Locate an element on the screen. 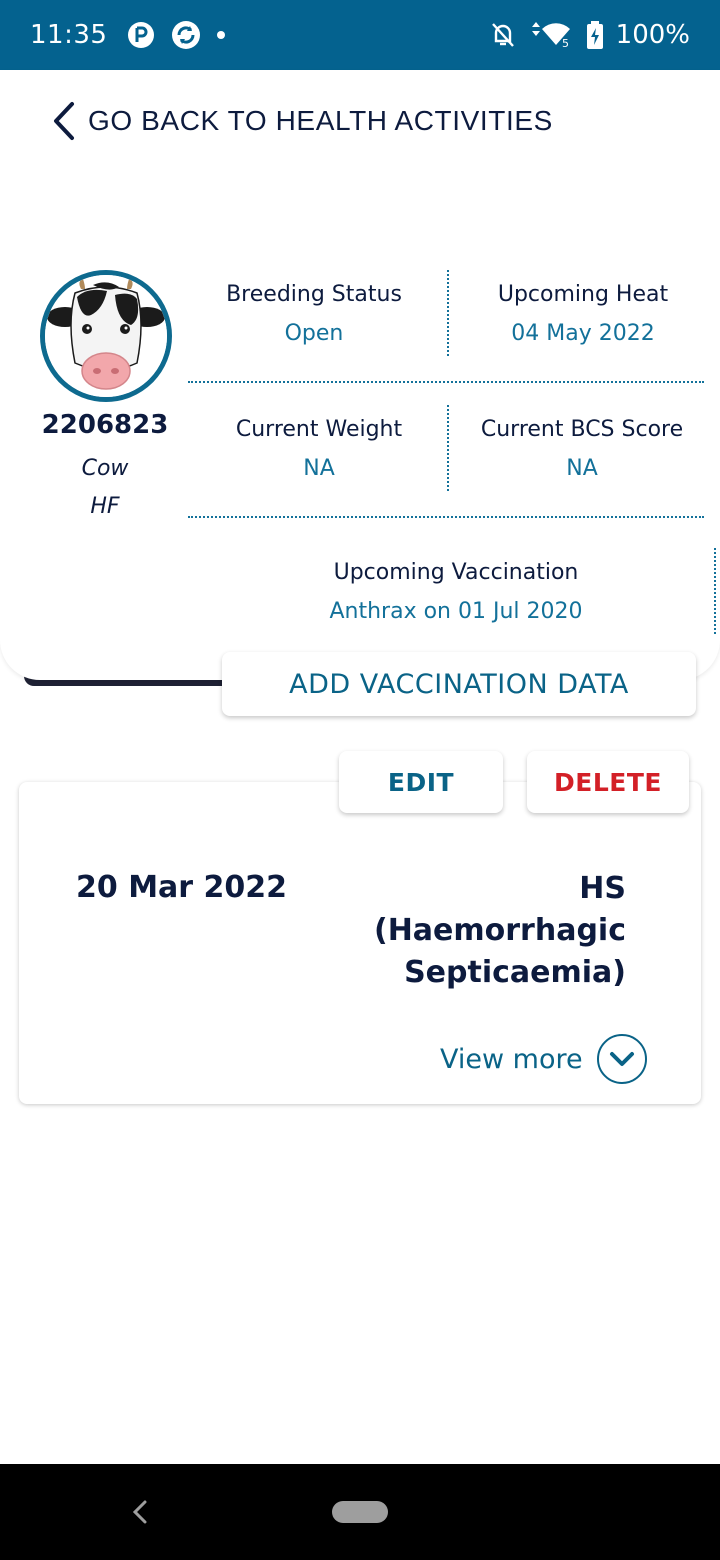 This screenshot has height=1560, width=720. cow-face-icon is located at coordinates (106, 336).